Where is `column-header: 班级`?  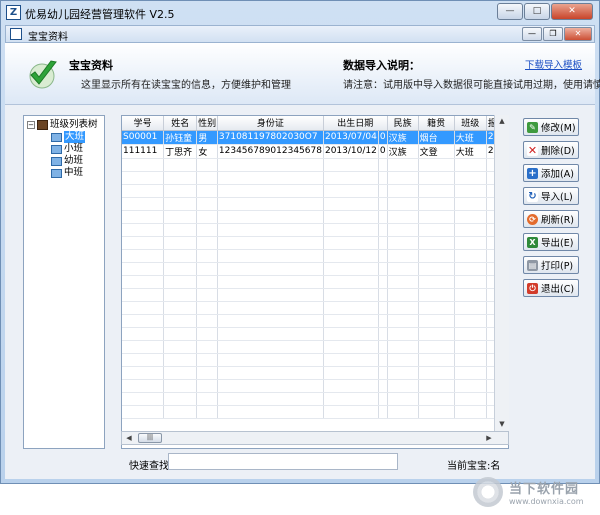
column-header: 班级 is located at coordinates (470, 123).